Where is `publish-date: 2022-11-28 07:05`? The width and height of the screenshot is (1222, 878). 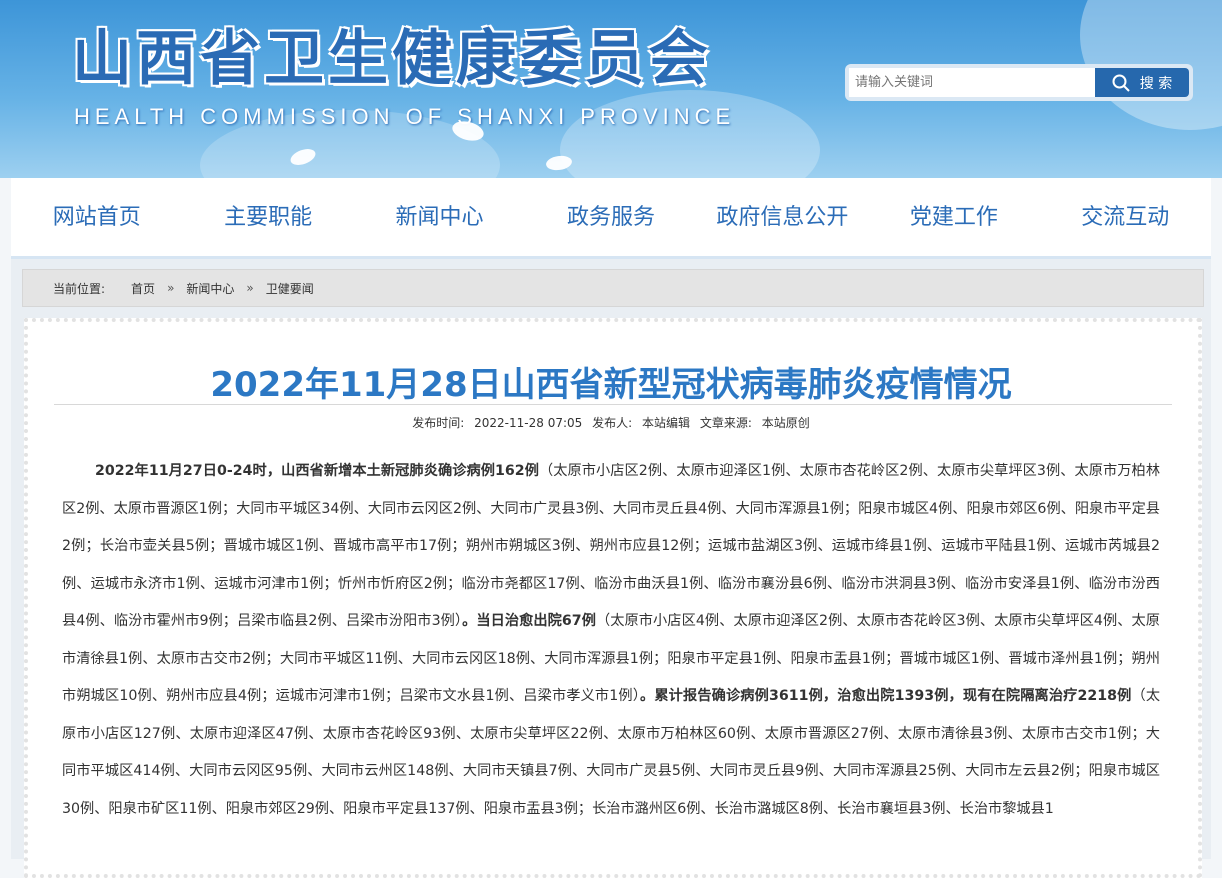
publish-date: 2022-11-28 07:05 is located at coordinates (528, 423).